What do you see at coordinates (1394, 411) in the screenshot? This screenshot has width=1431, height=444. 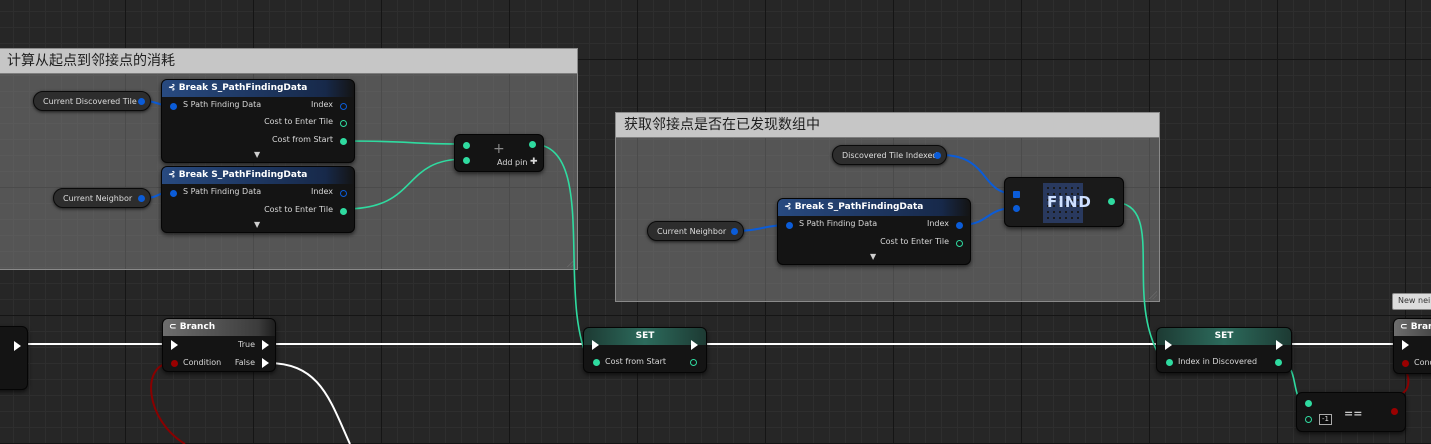 I see `bool-out-pin` at bounding box center [1394, 411].